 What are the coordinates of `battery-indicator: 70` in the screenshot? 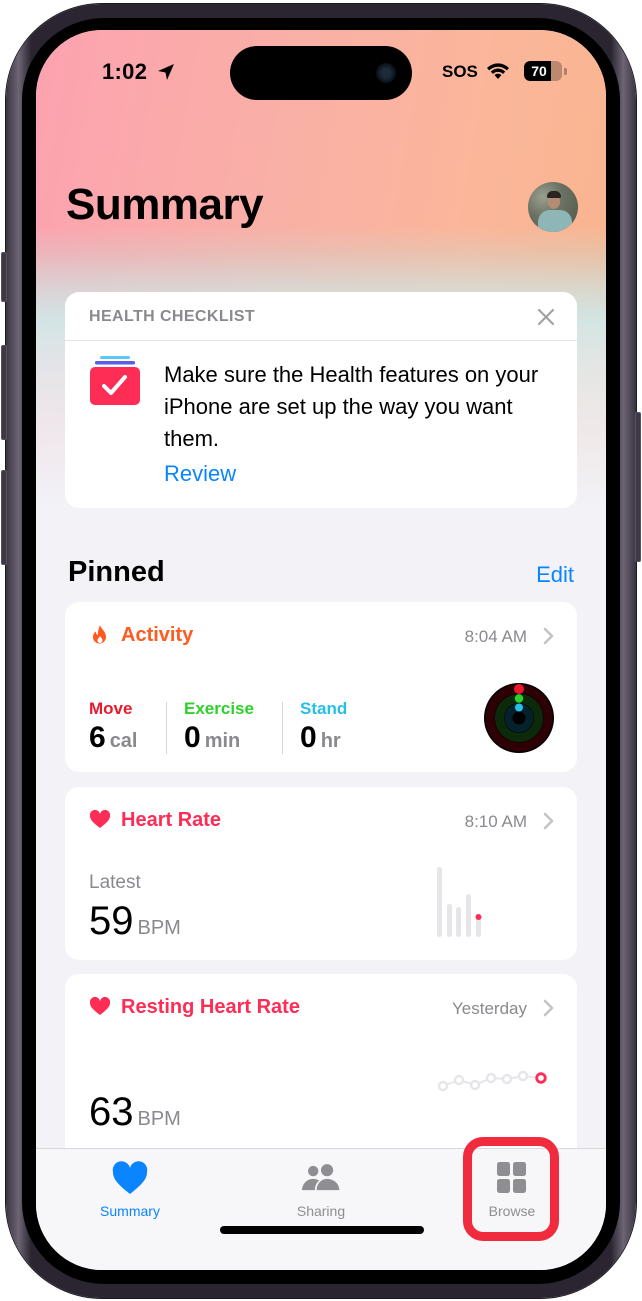 It's located at (543, 71).